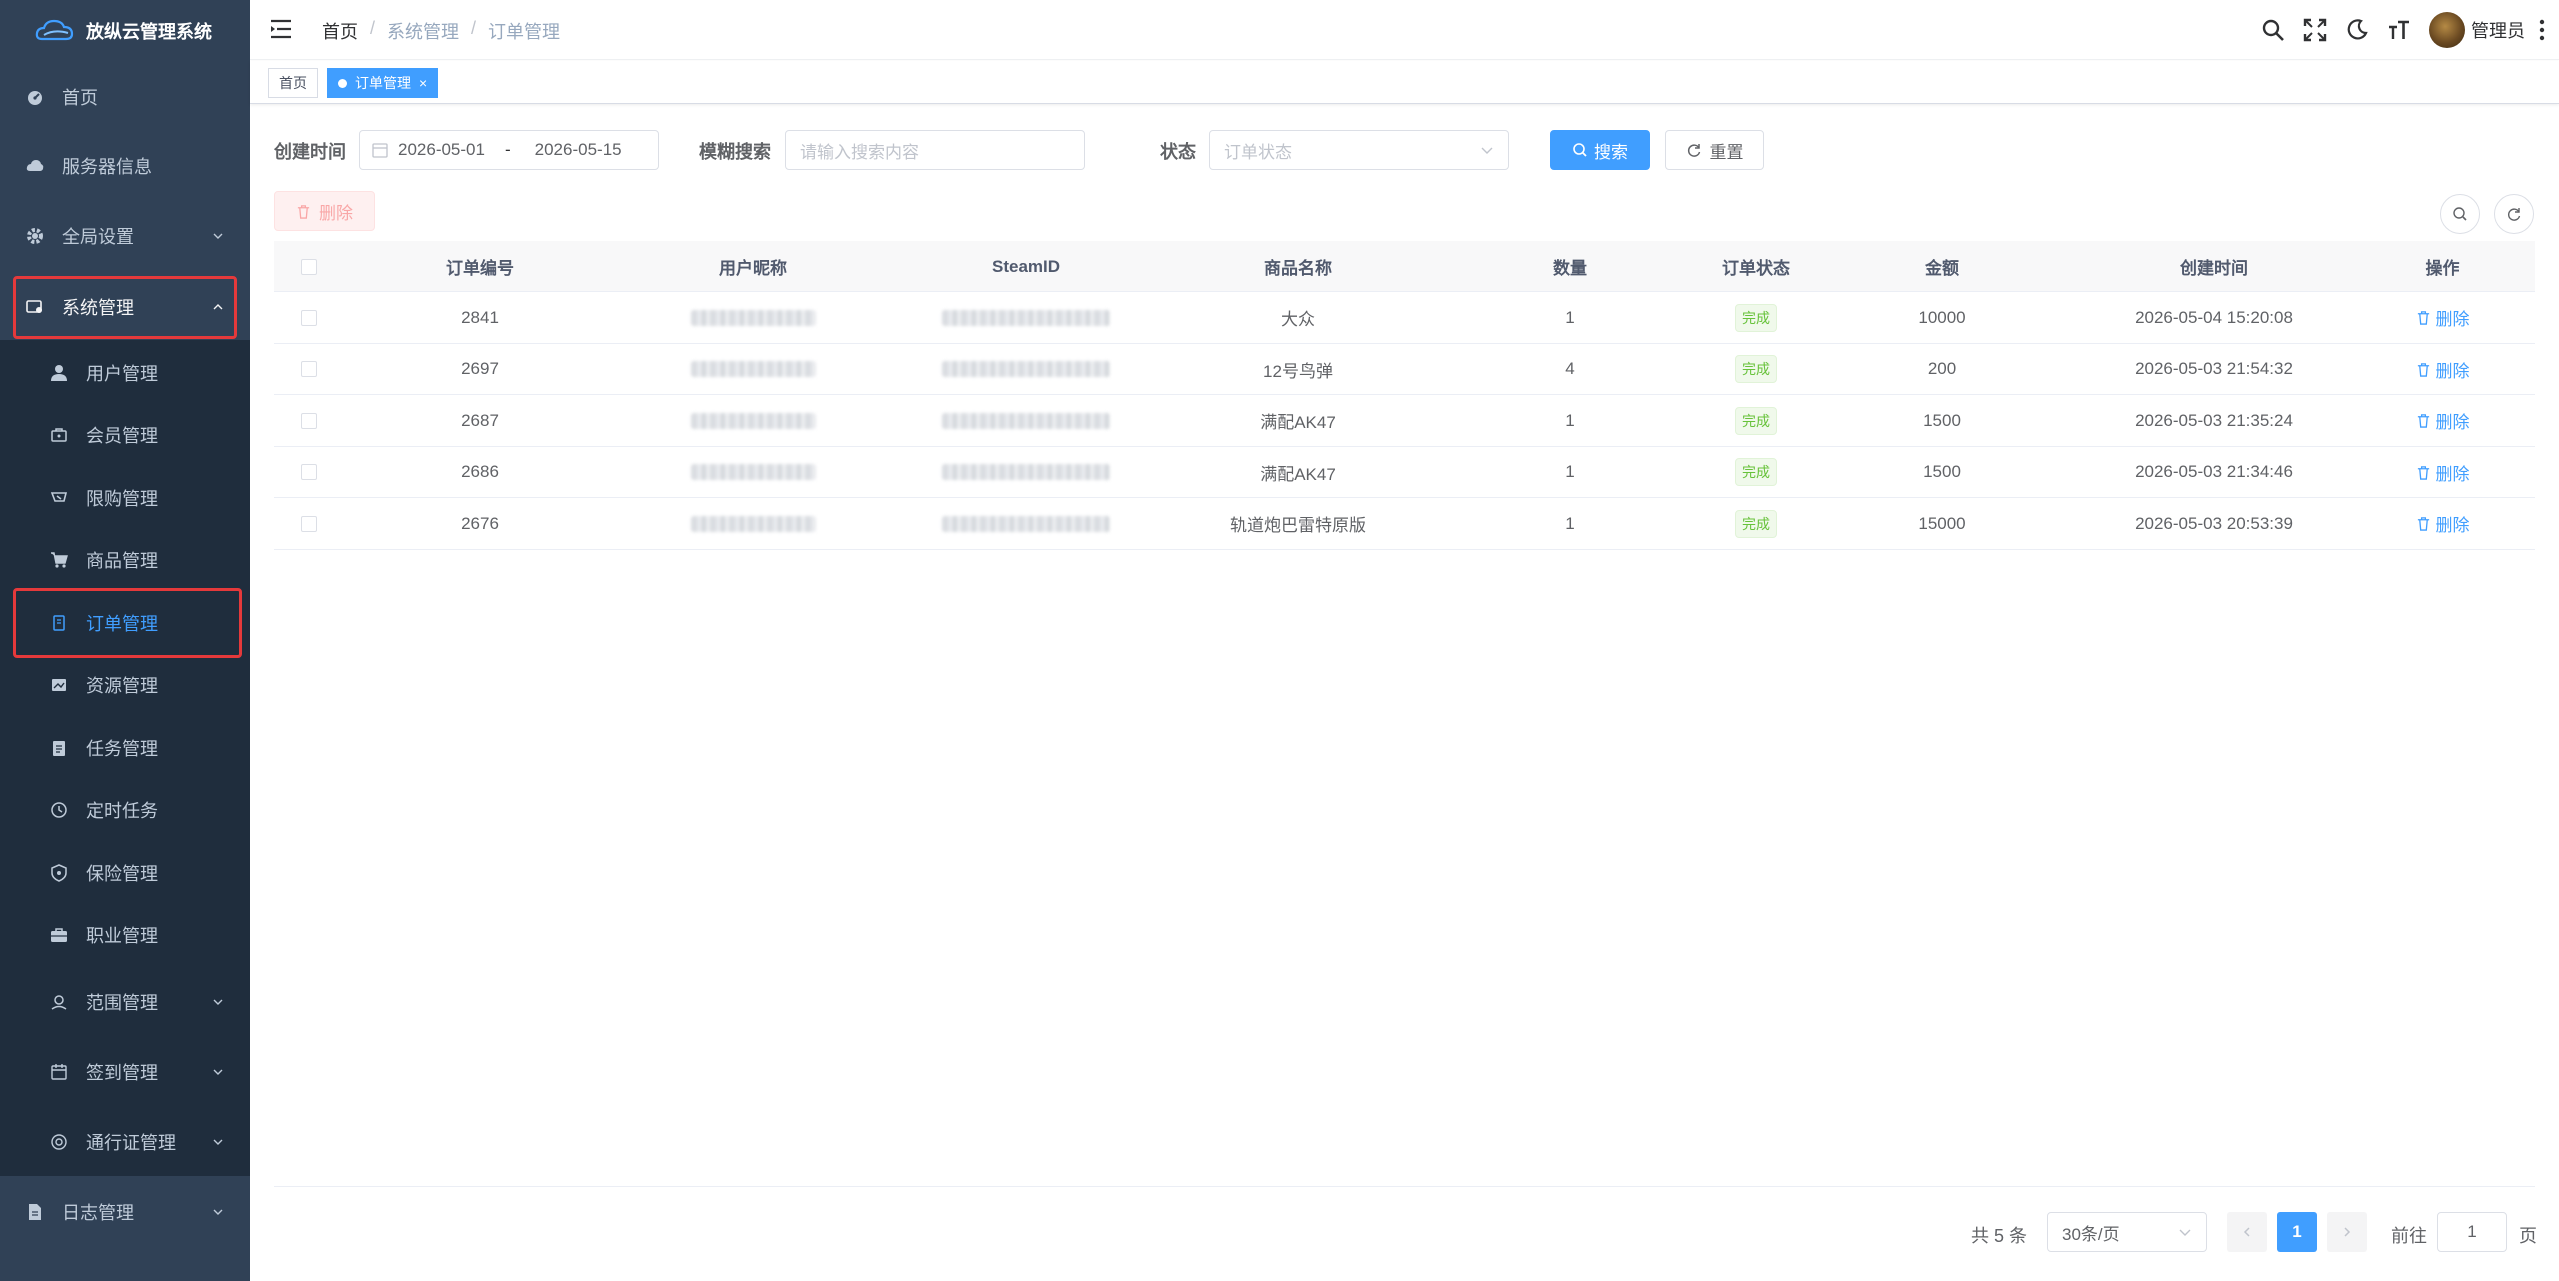  What do you see at coordinates (753, 268) in the screenshot?
I see `column-header: 用户昵称` at bounding box center [753, 268].